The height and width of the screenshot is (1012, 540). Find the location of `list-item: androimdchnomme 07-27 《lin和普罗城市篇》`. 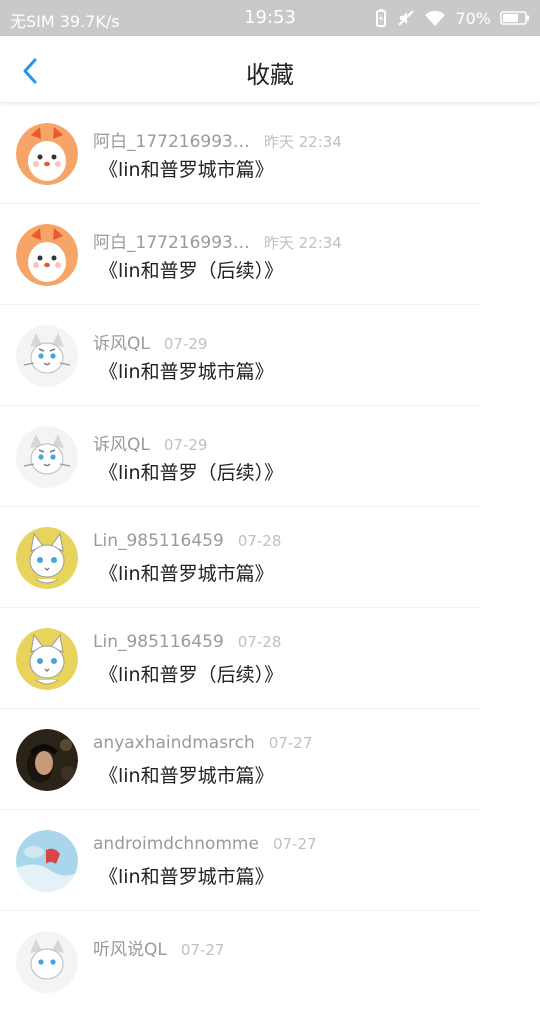

list-item: androimdchnomme 07-27 《lin和普罗城市篇》 is located at coordinates (270, 860).